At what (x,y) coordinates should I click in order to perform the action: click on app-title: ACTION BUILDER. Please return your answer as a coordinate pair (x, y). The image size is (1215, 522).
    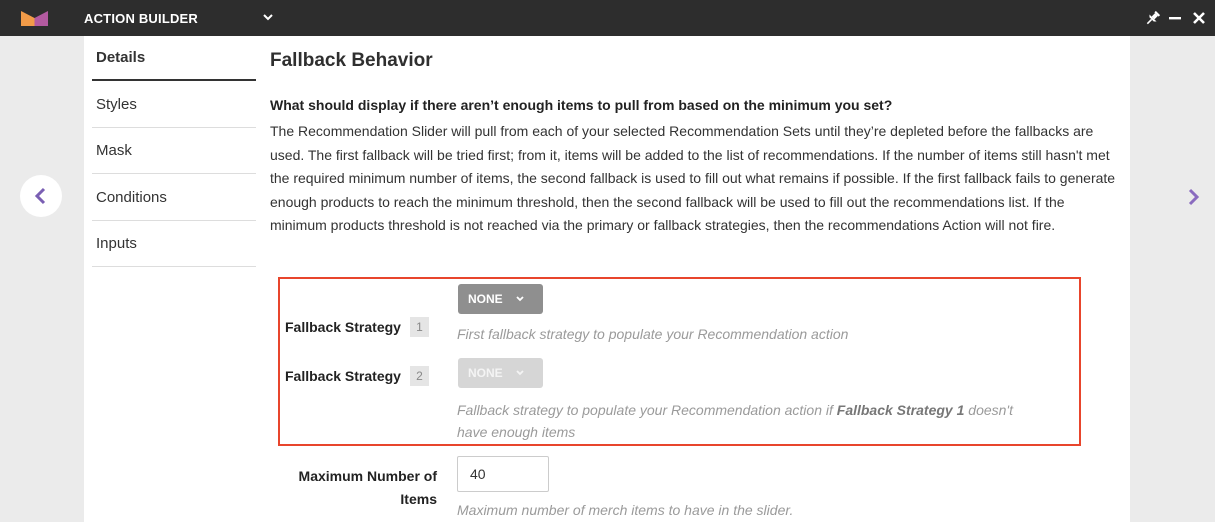
    Looking at the image, I should click on (141, 18).